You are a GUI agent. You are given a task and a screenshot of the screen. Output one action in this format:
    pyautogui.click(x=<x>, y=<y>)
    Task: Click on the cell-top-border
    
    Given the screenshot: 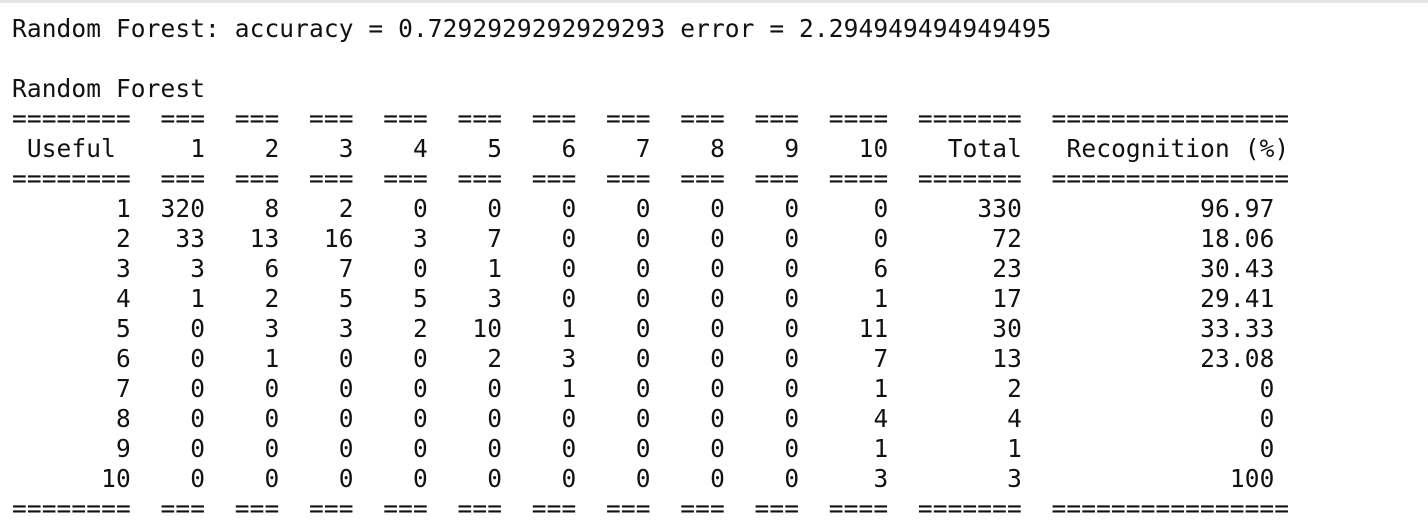 What is the action you would take?
    pyautogui.click(x=714, y=1)
    